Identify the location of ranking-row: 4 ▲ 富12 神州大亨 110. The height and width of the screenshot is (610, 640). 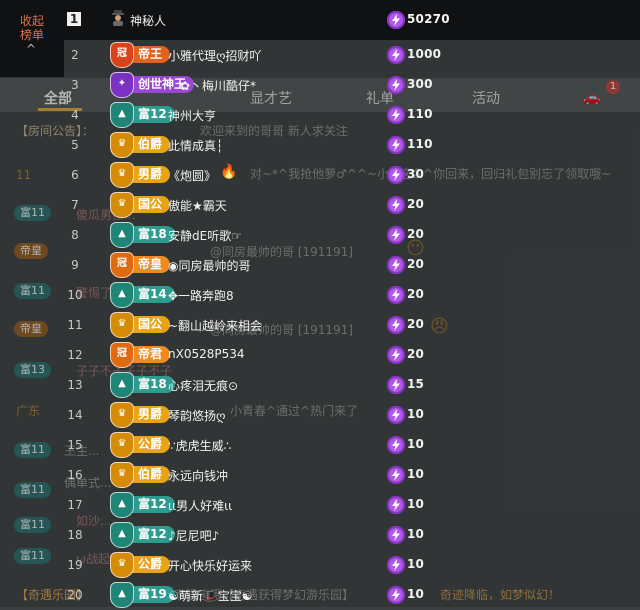
(352, 115).